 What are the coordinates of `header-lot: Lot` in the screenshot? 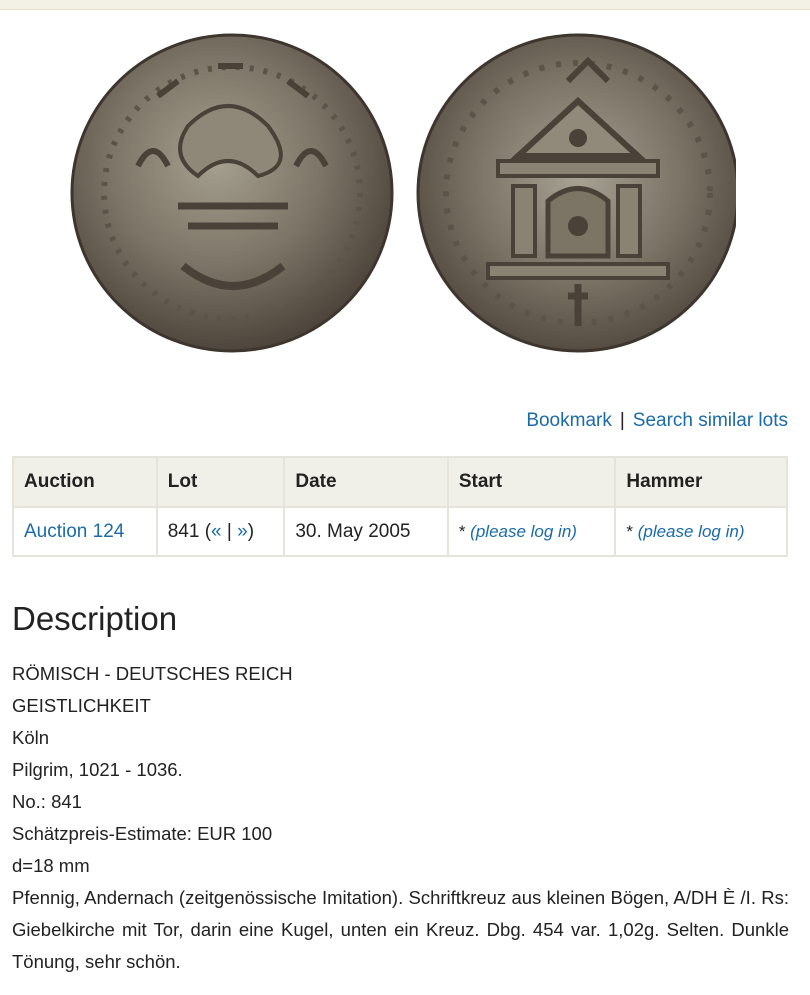 It's located at (220, 482).